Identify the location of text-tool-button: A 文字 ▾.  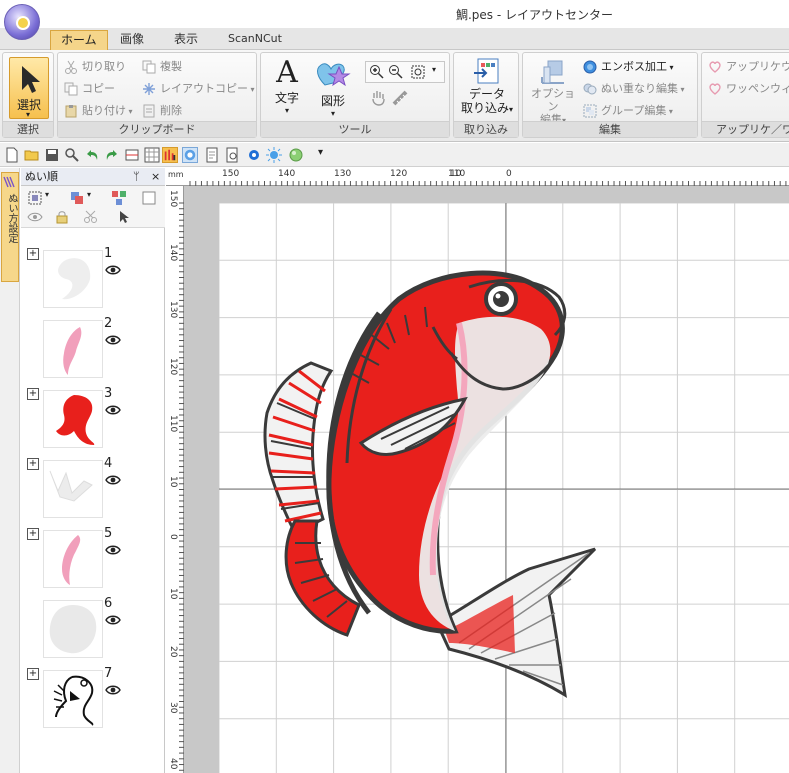
(287, 87).